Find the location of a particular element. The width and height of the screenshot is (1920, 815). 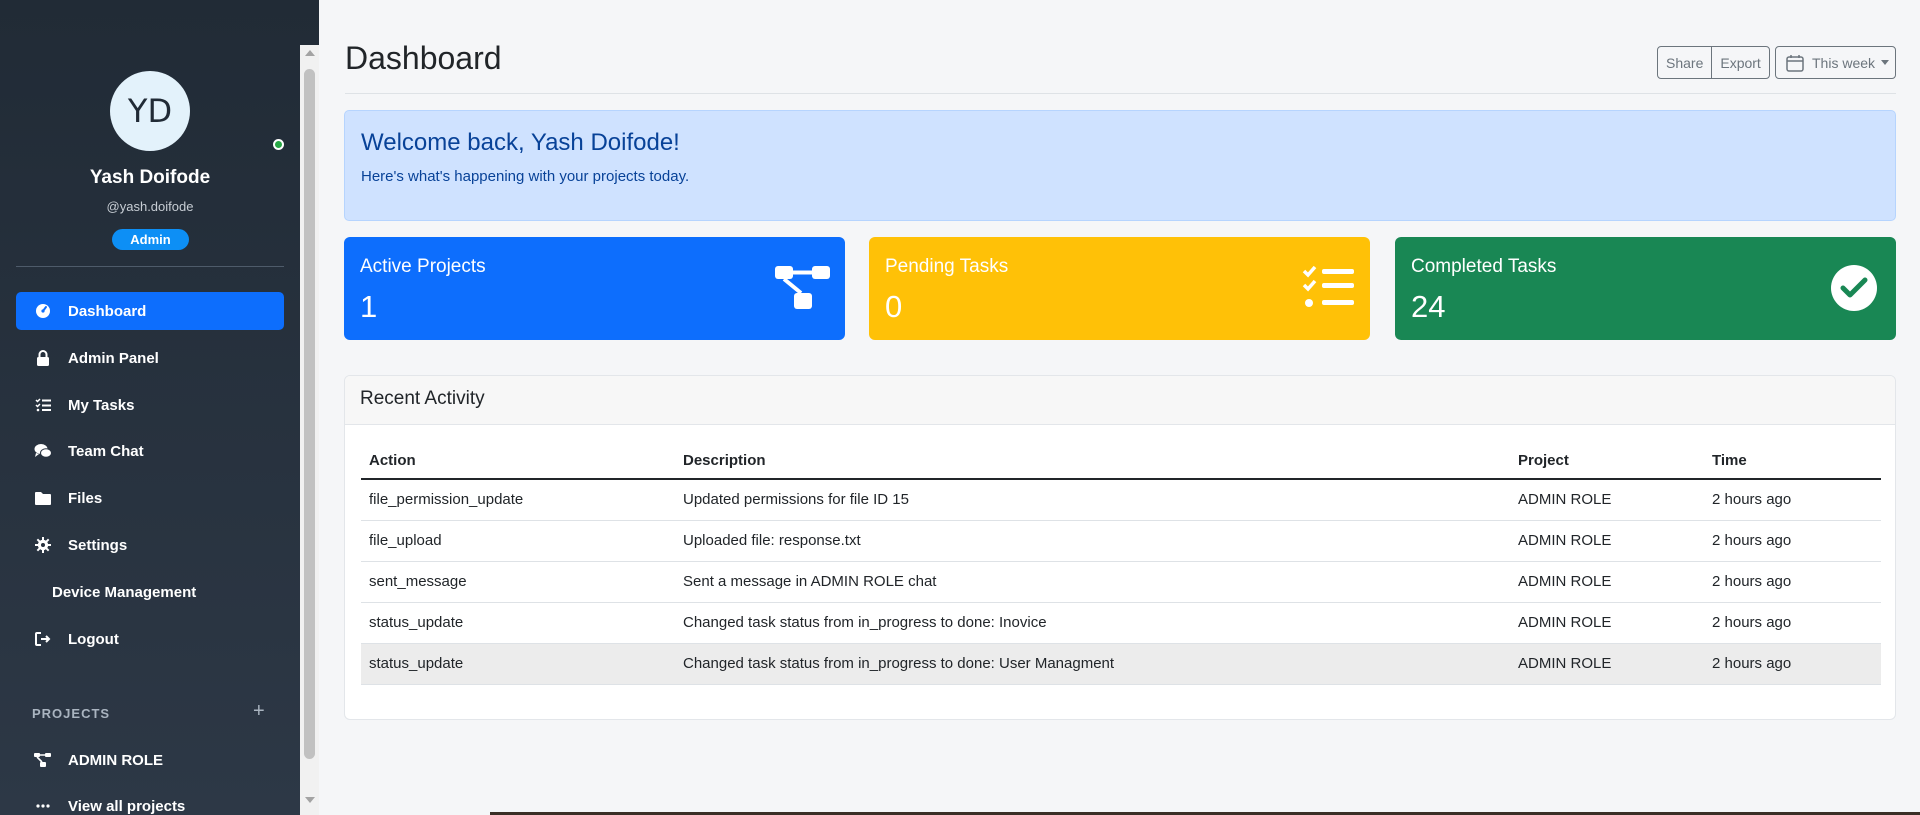

header-divider is located at coordinates (1120, 93).